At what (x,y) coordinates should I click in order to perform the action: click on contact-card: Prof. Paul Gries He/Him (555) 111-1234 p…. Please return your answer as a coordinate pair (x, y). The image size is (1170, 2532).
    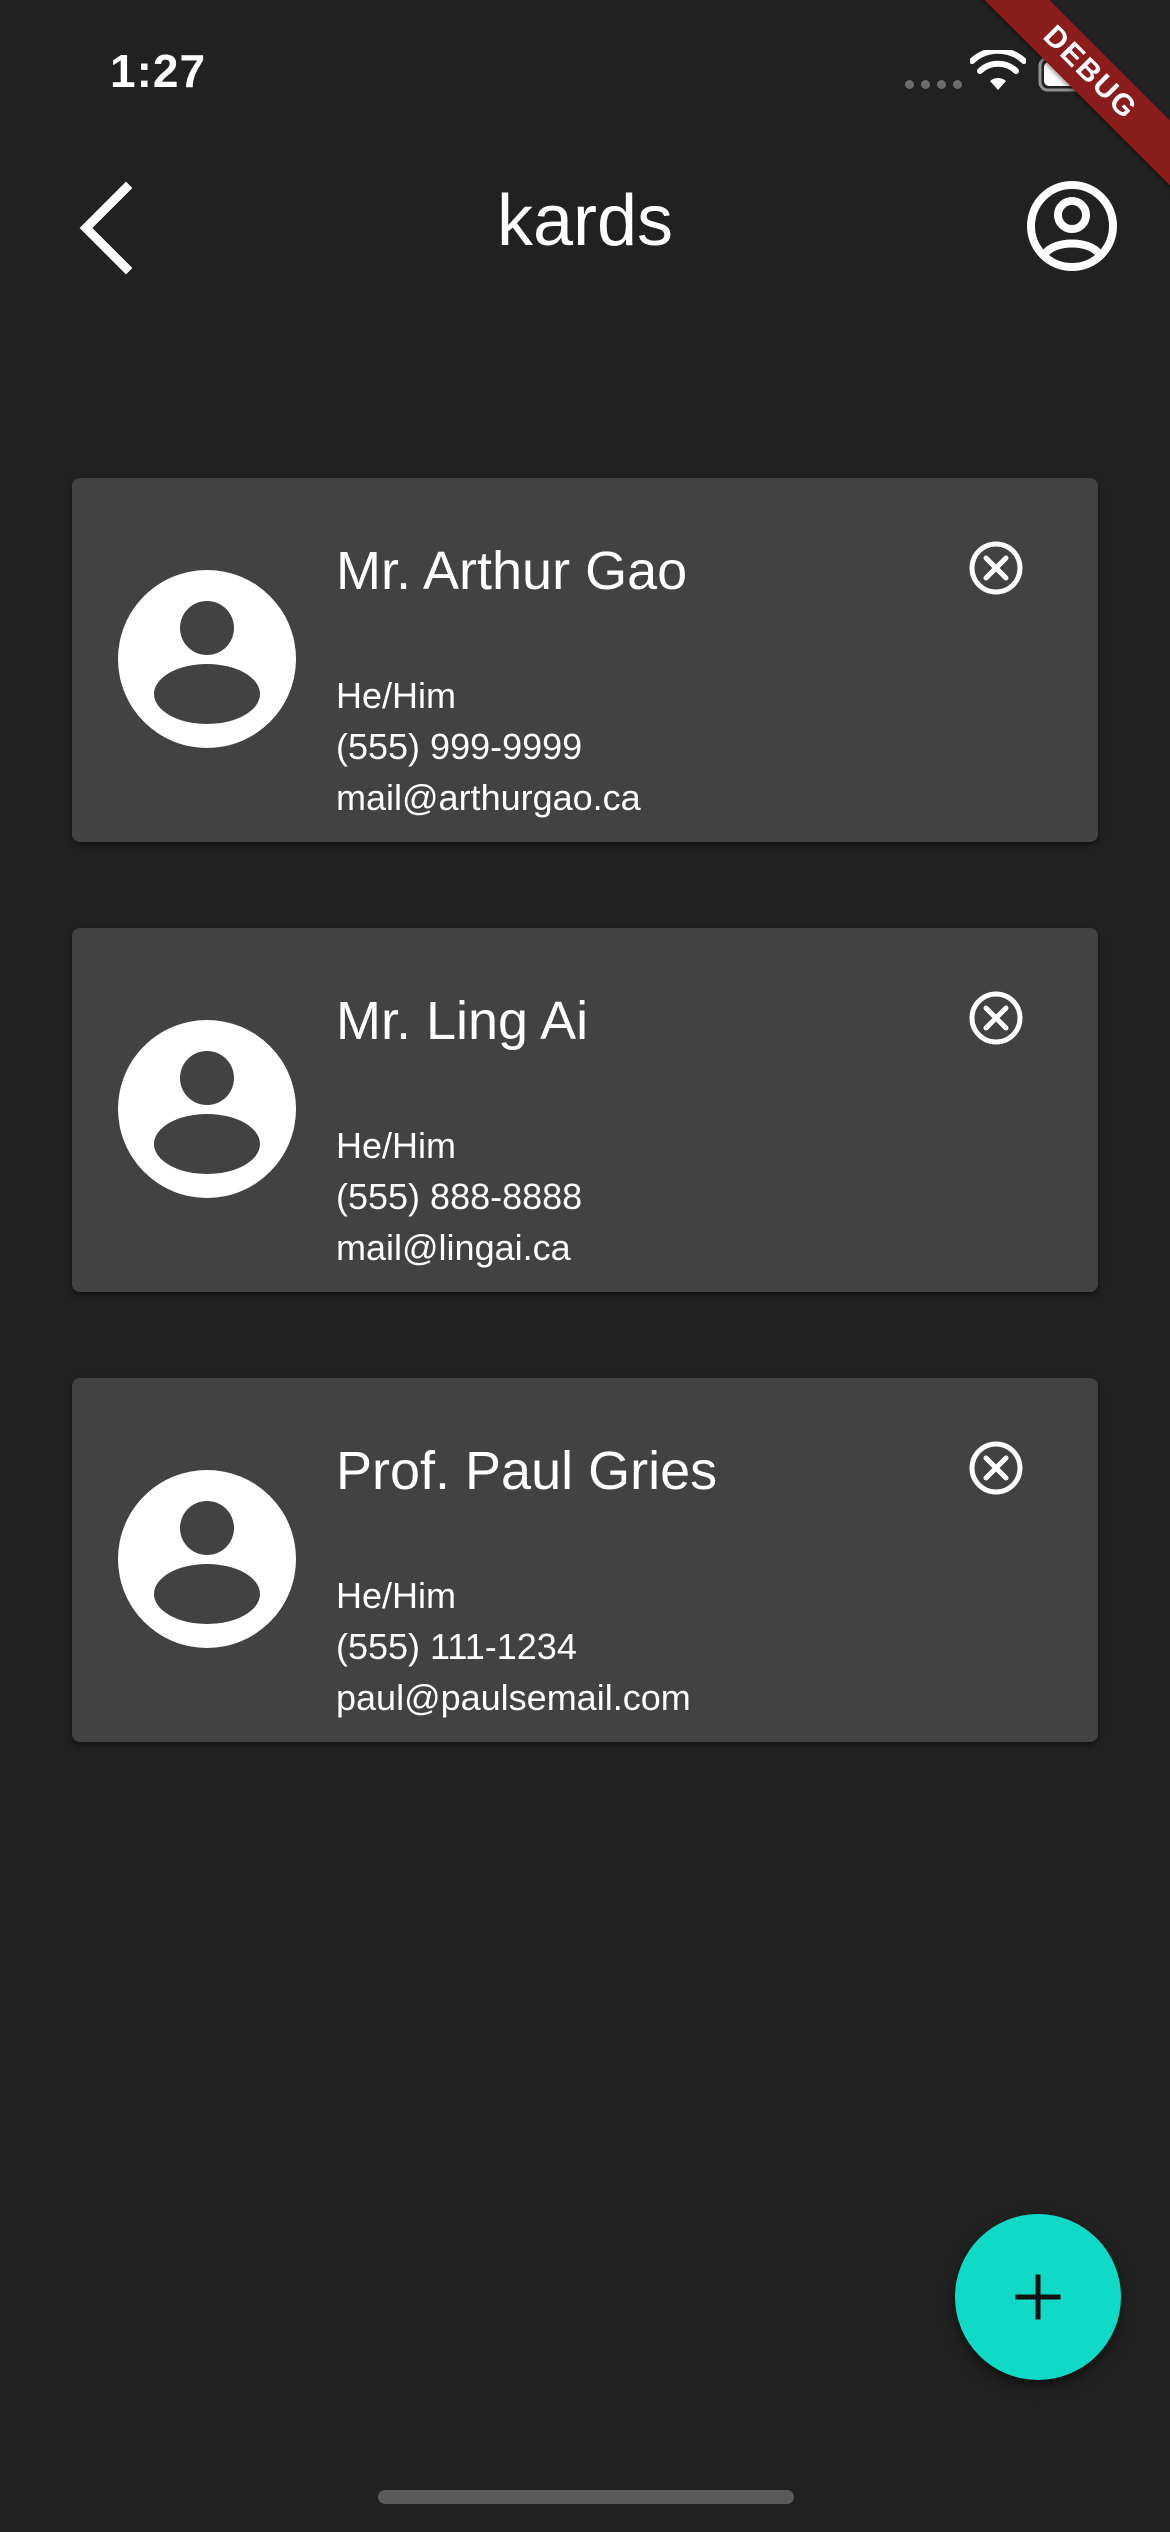
    Looking at the image, I should click on (585, 1560).